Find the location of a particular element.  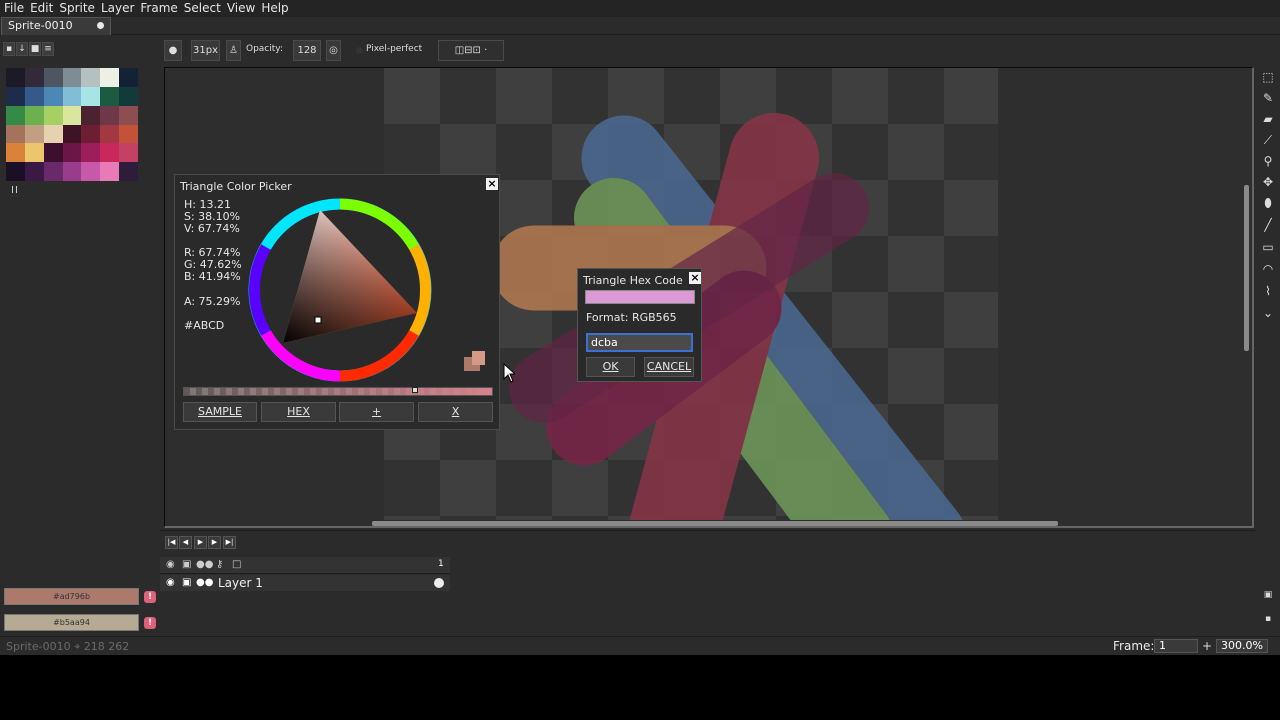

menu-sprite: Sprite is located at coordinates (77, 8).